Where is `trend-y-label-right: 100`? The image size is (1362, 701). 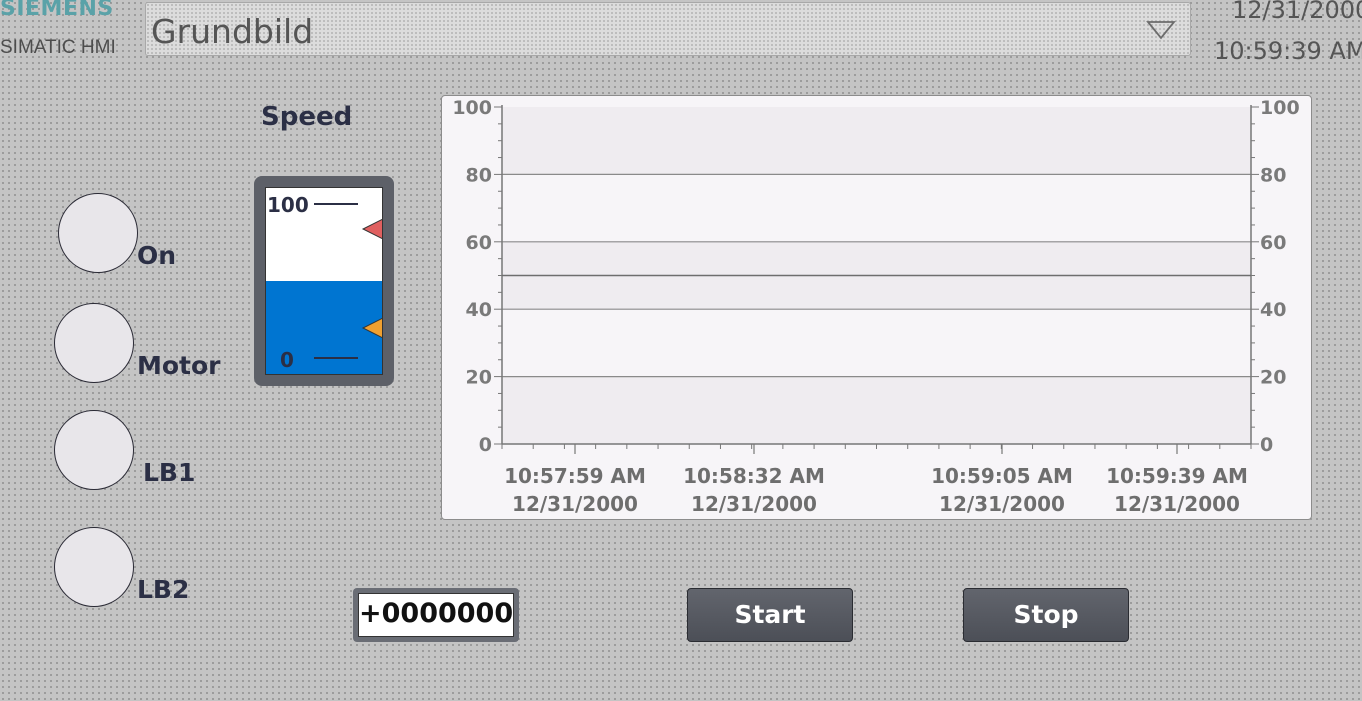 trend-y-label-right: 100 is located at coordinates (1280, 108).